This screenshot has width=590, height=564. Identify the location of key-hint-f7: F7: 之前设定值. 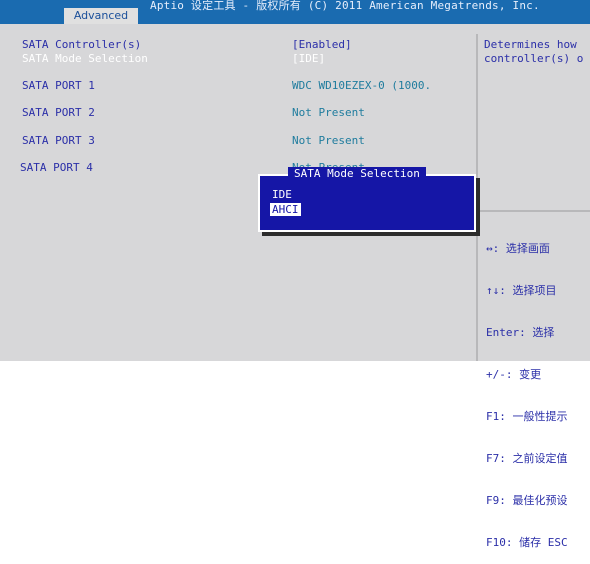
(527, 458).